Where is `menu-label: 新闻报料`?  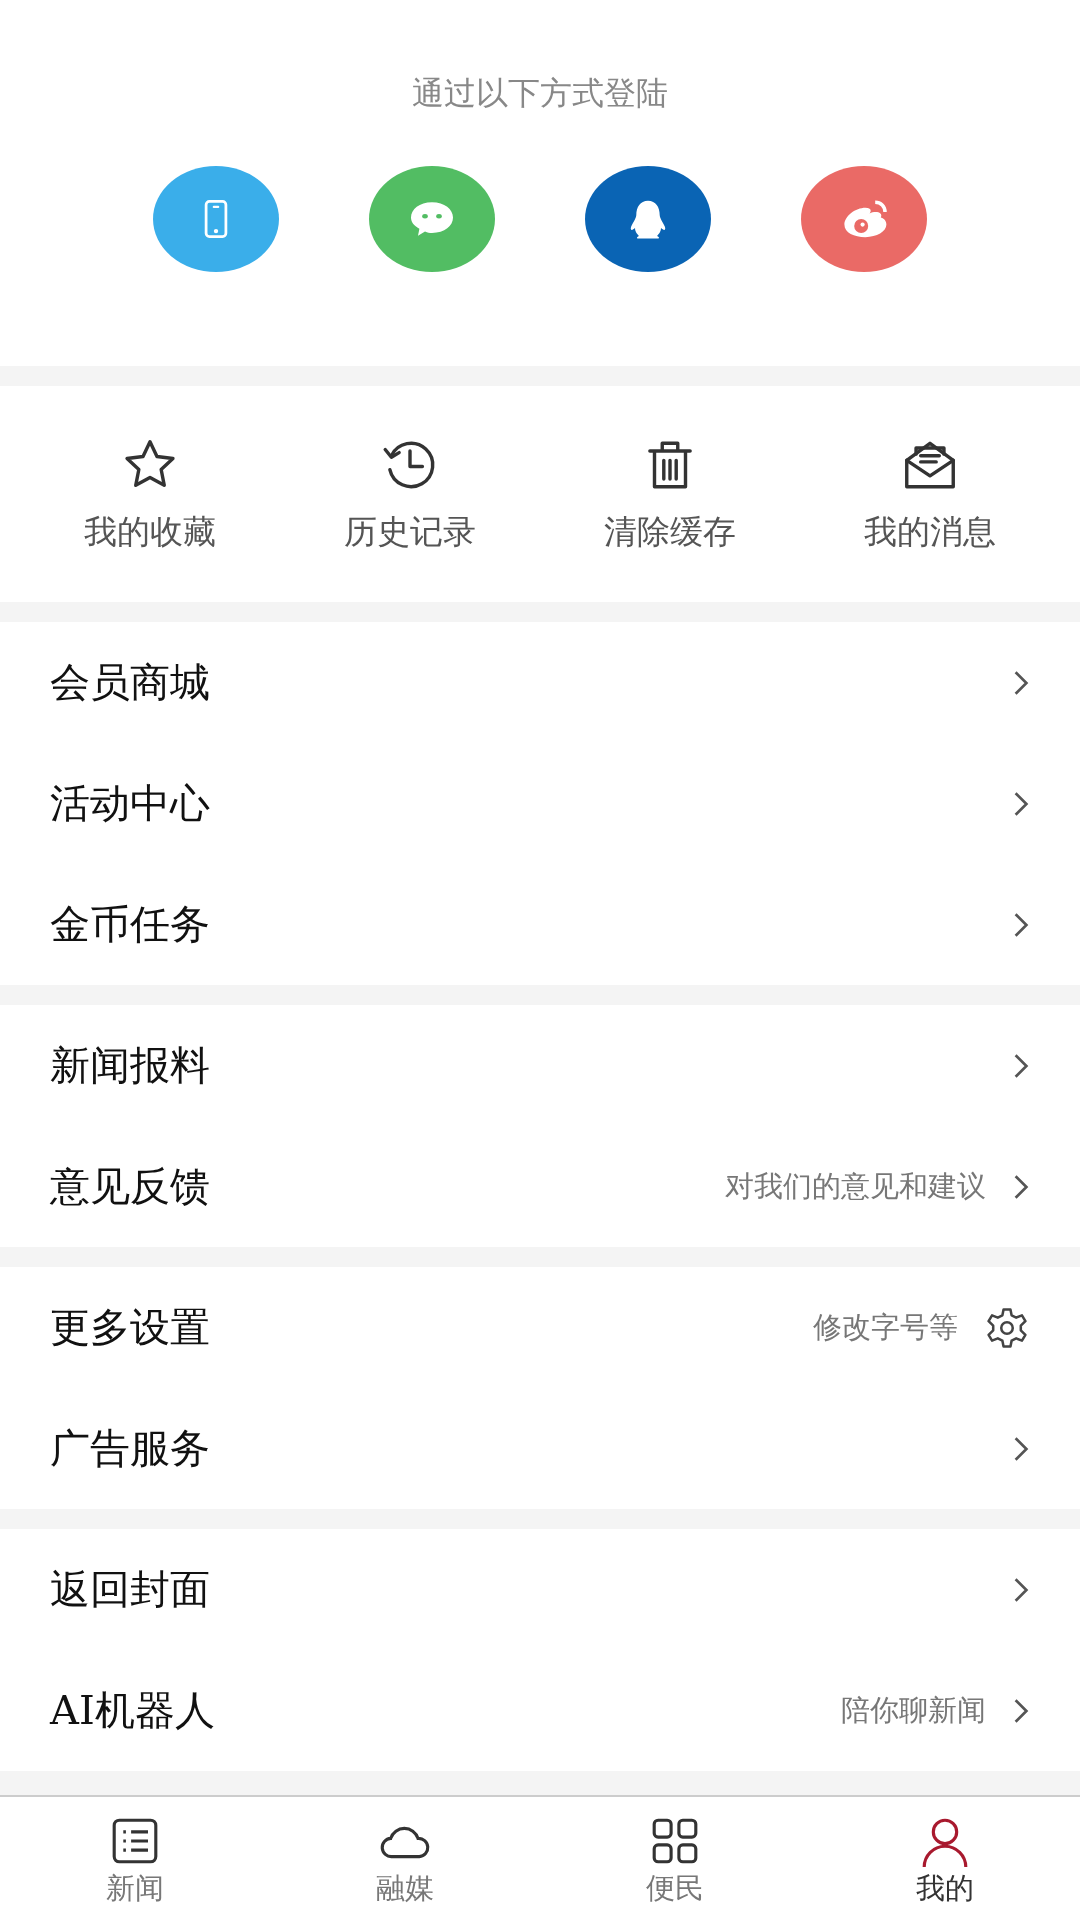
menu-label: 新闻报料 is located at coordinates (130, 1065).